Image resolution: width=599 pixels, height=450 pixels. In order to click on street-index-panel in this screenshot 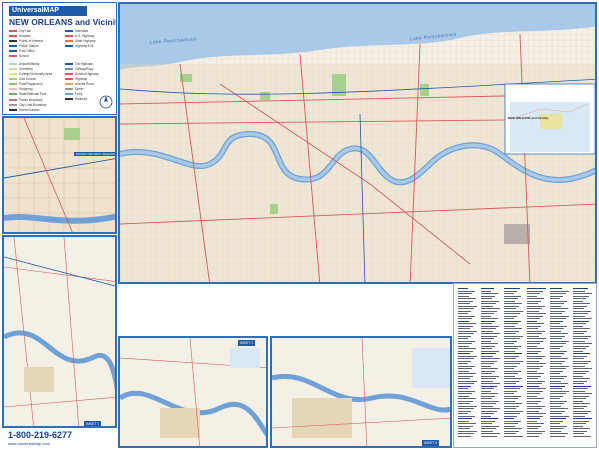, I will do `click(525, 365)`.